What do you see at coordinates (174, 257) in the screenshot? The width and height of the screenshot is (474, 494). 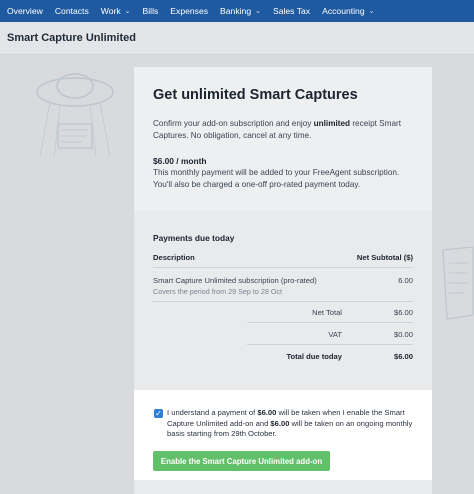 I see `col-description: Description` at bounding box center [174, 257].